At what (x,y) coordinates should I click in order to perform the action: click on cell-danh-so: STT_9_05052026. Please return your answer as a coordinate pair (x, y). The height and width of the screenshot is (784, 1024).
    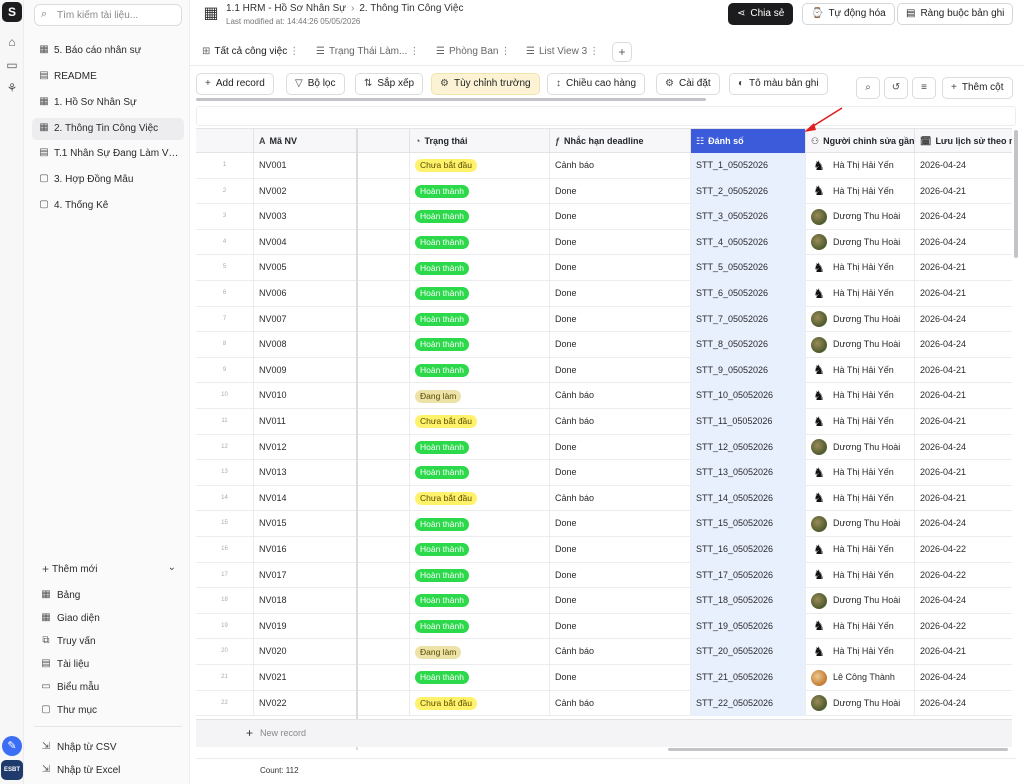
    Looking at the image, I should click on (748, 370).